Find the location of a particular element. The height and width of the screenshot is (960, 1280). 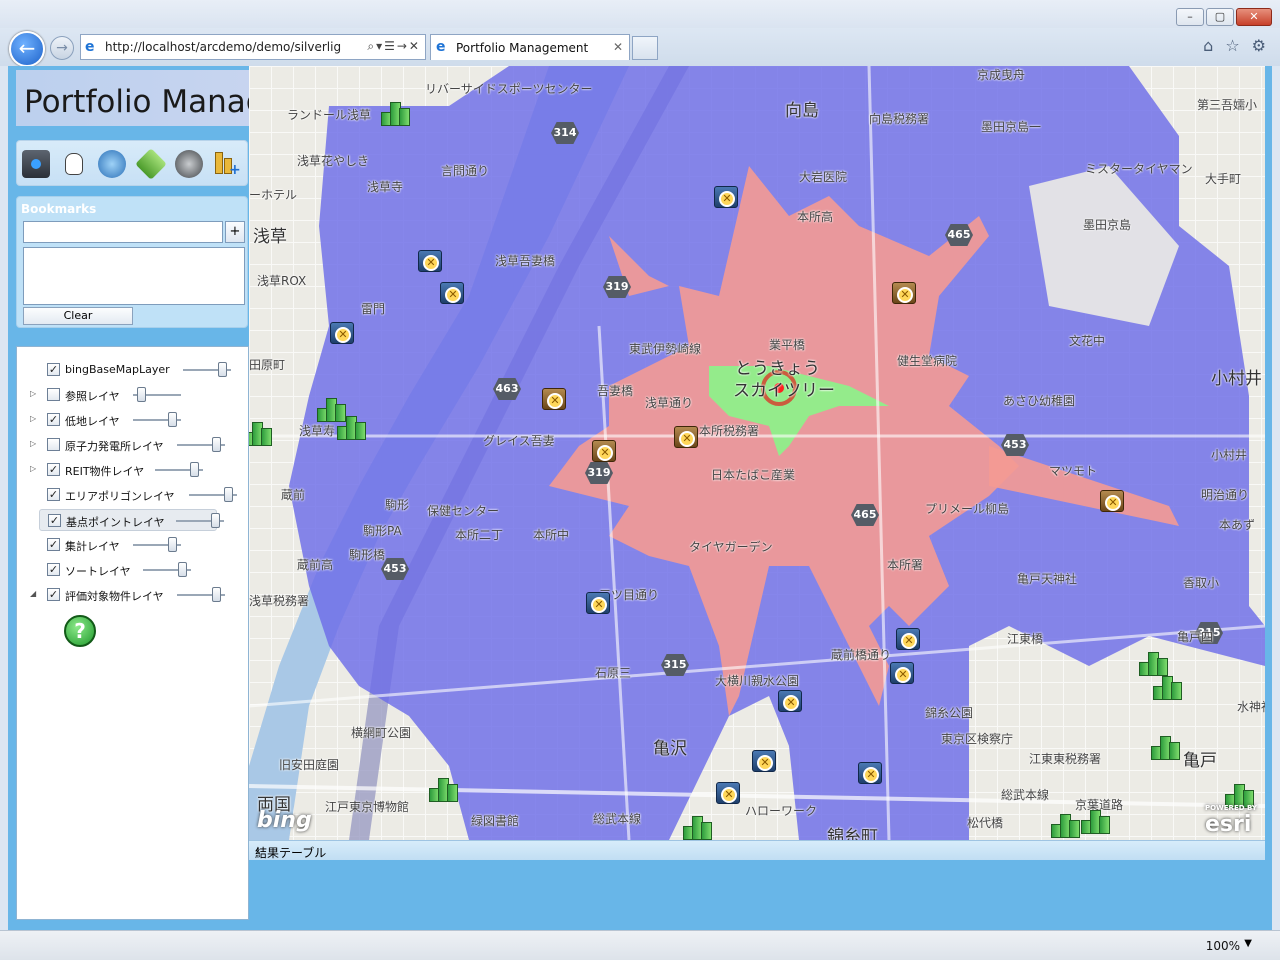

add-bookmark-button: + is located at coordinates (235, 232).